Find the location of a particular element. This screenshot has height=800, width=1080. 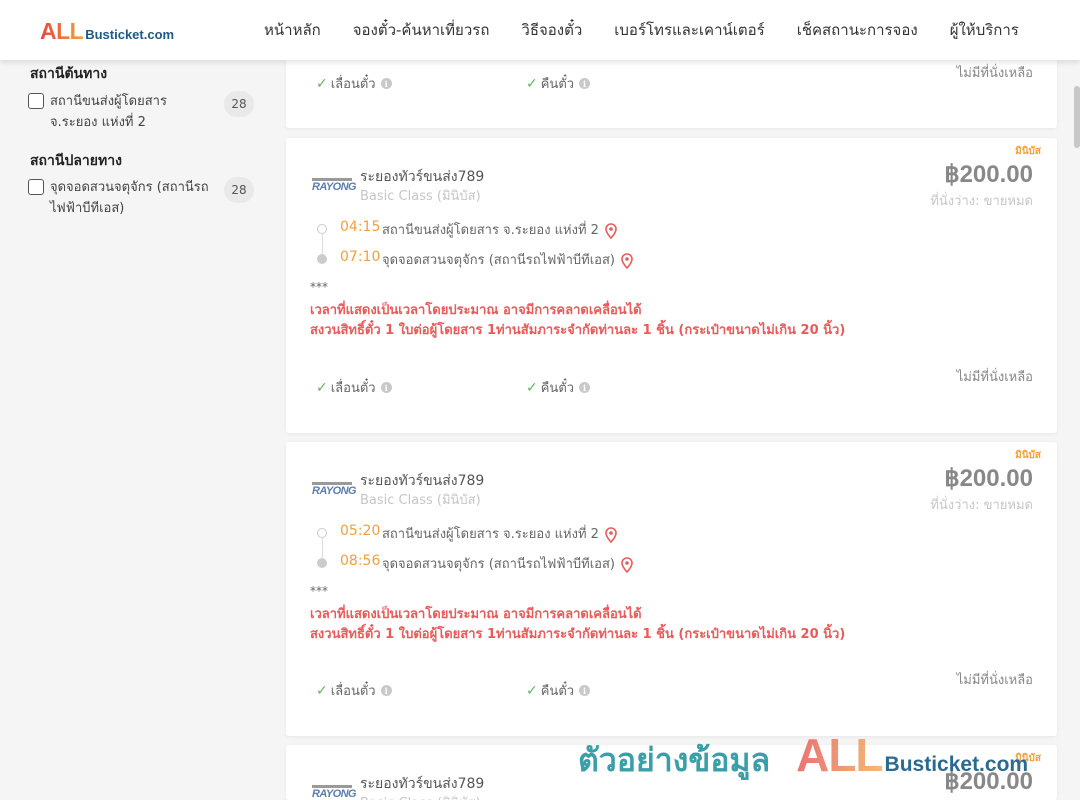

origin-option-count: 28 is located at coordinates (239, 104).